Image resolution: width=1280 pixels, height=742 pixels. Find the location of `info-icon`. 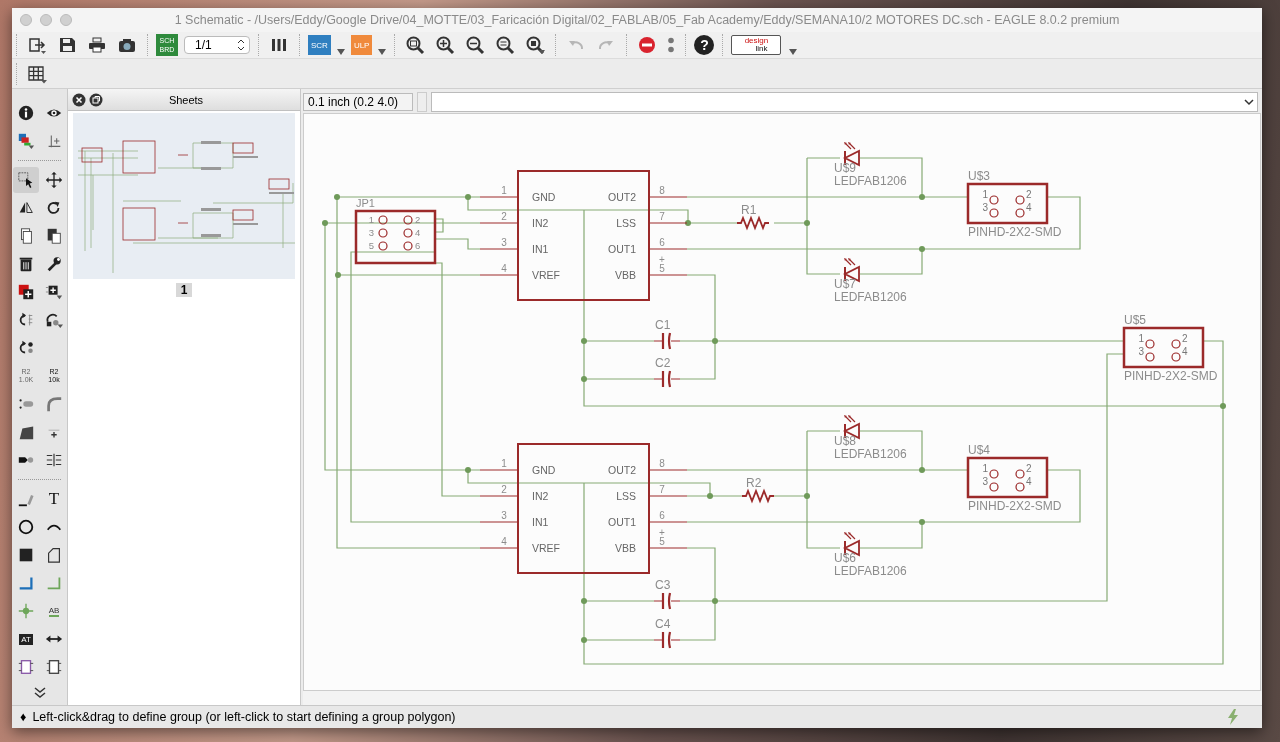

info-icon is located at coordinates (26, 113).